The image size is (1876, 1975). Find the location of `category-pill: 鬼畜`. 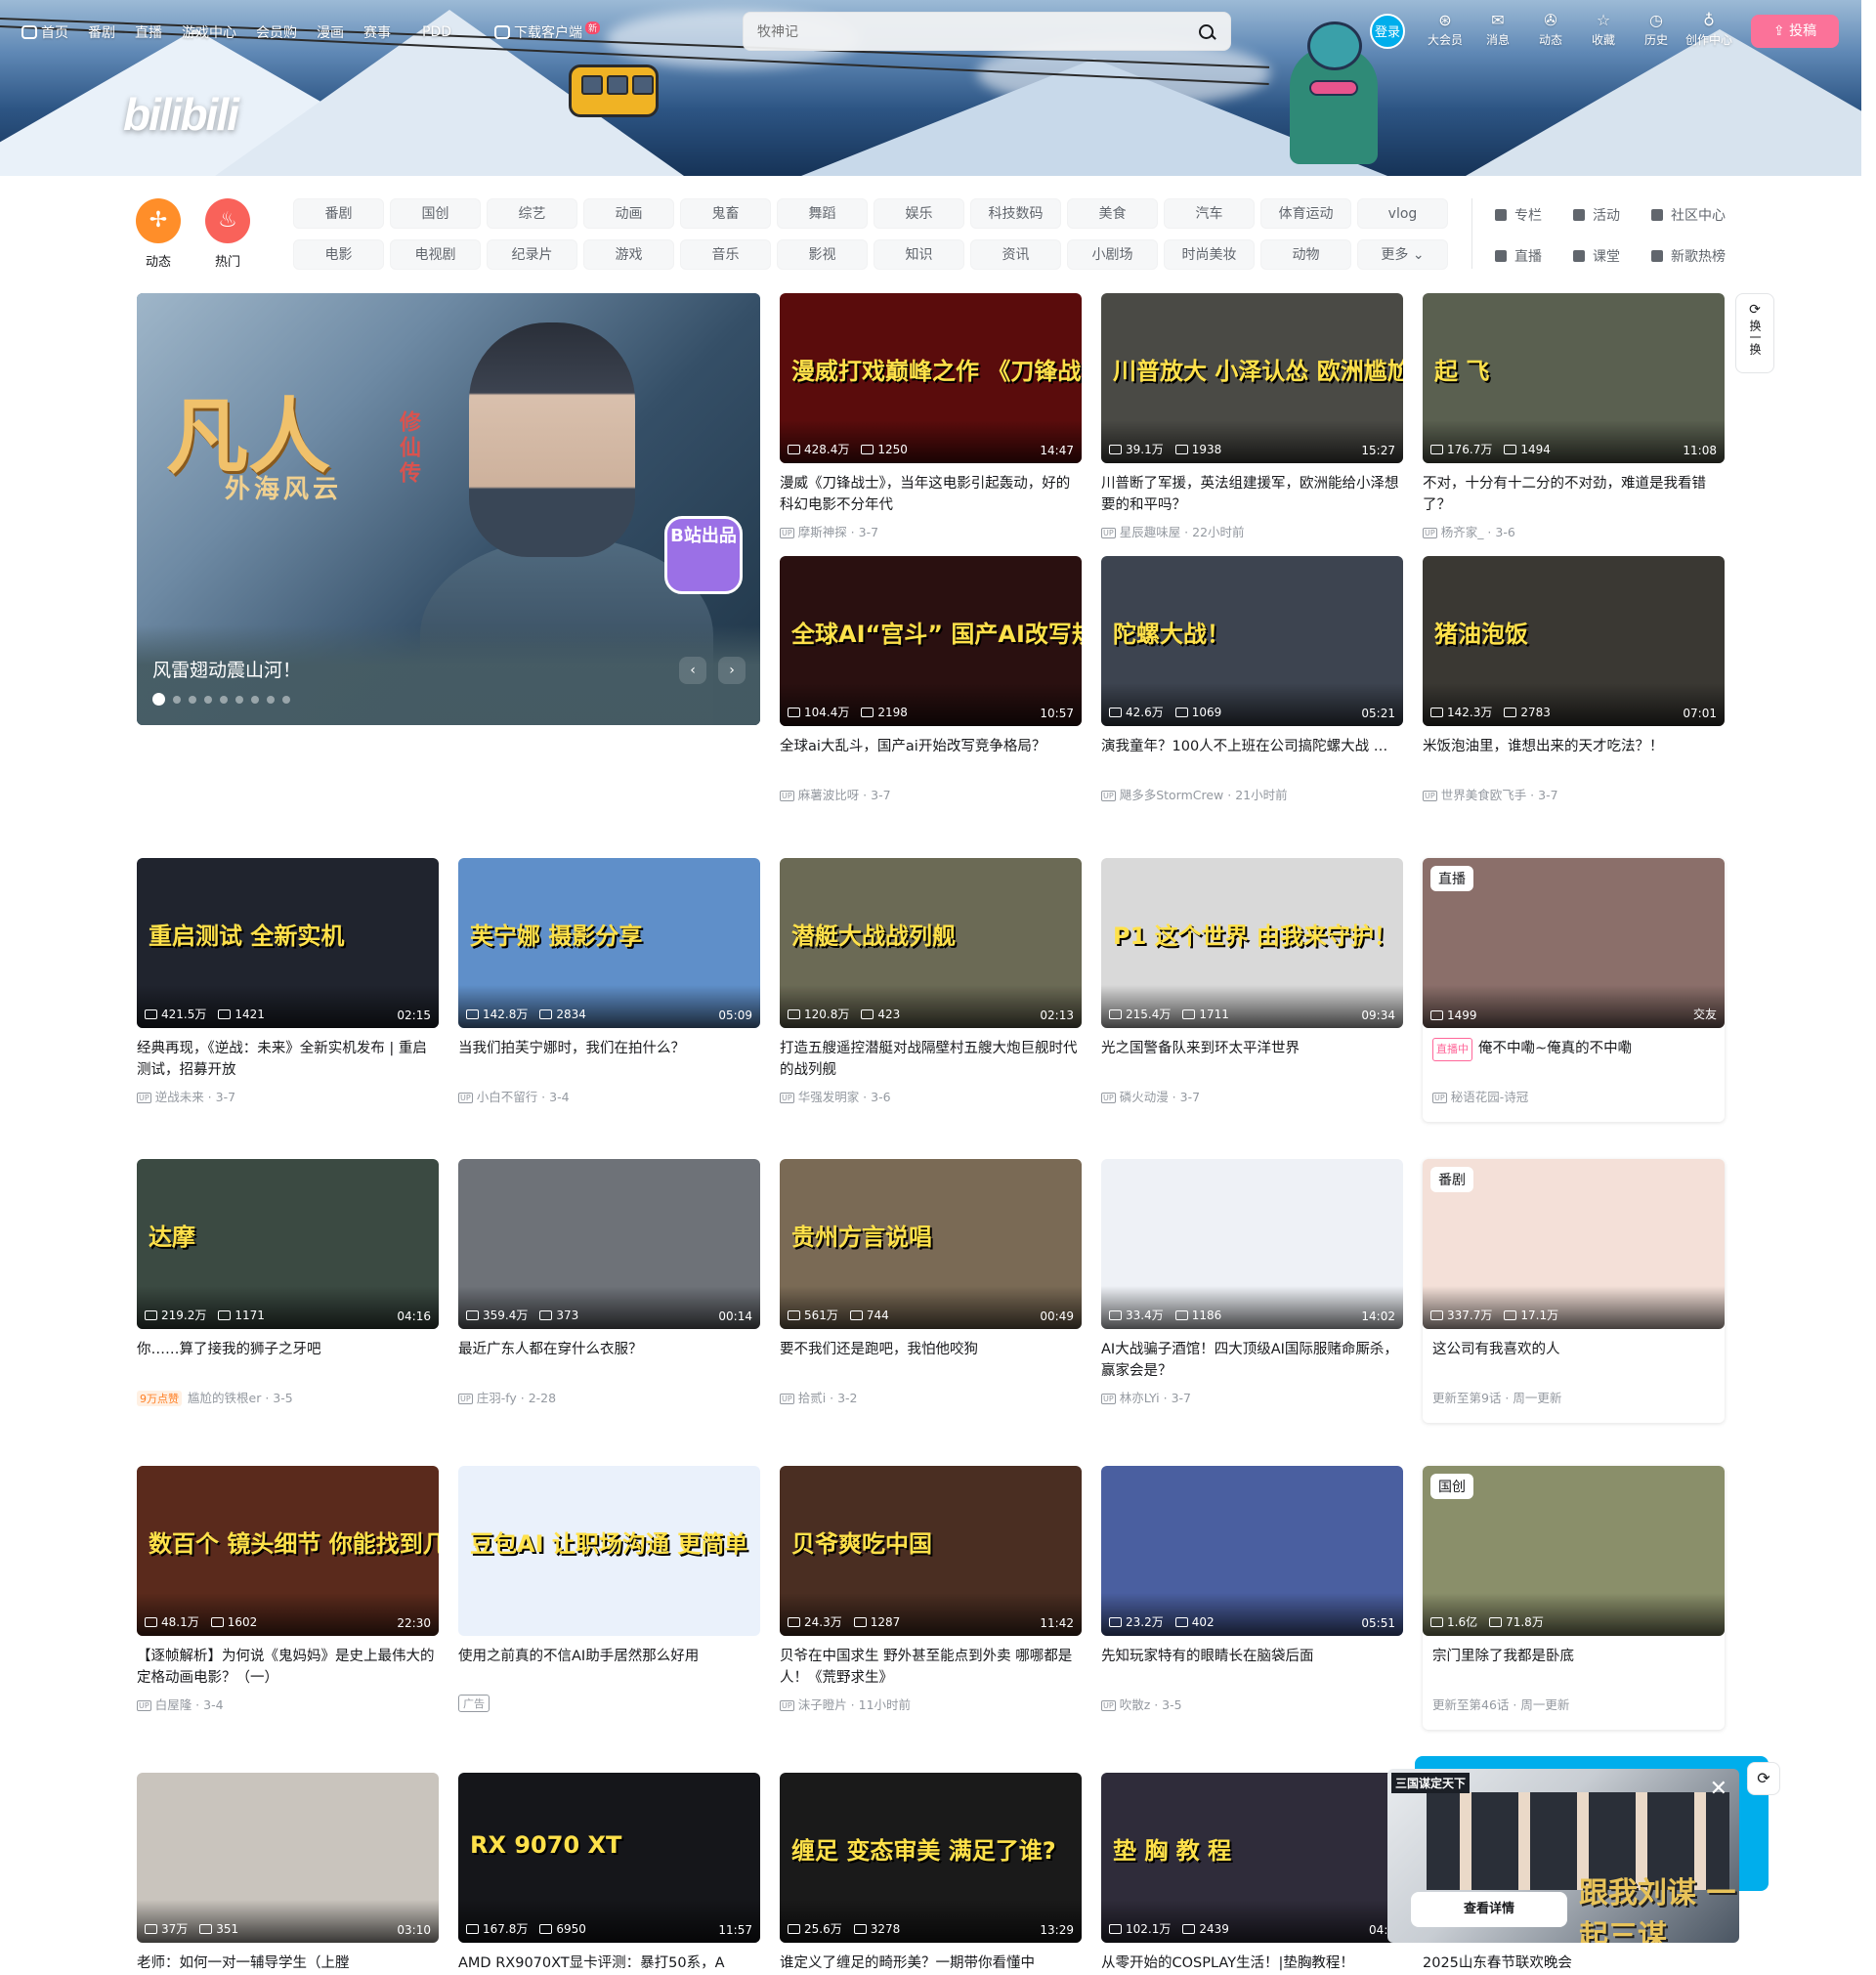

category-pill: 鬼畜 is located at coordinates (725, 214).